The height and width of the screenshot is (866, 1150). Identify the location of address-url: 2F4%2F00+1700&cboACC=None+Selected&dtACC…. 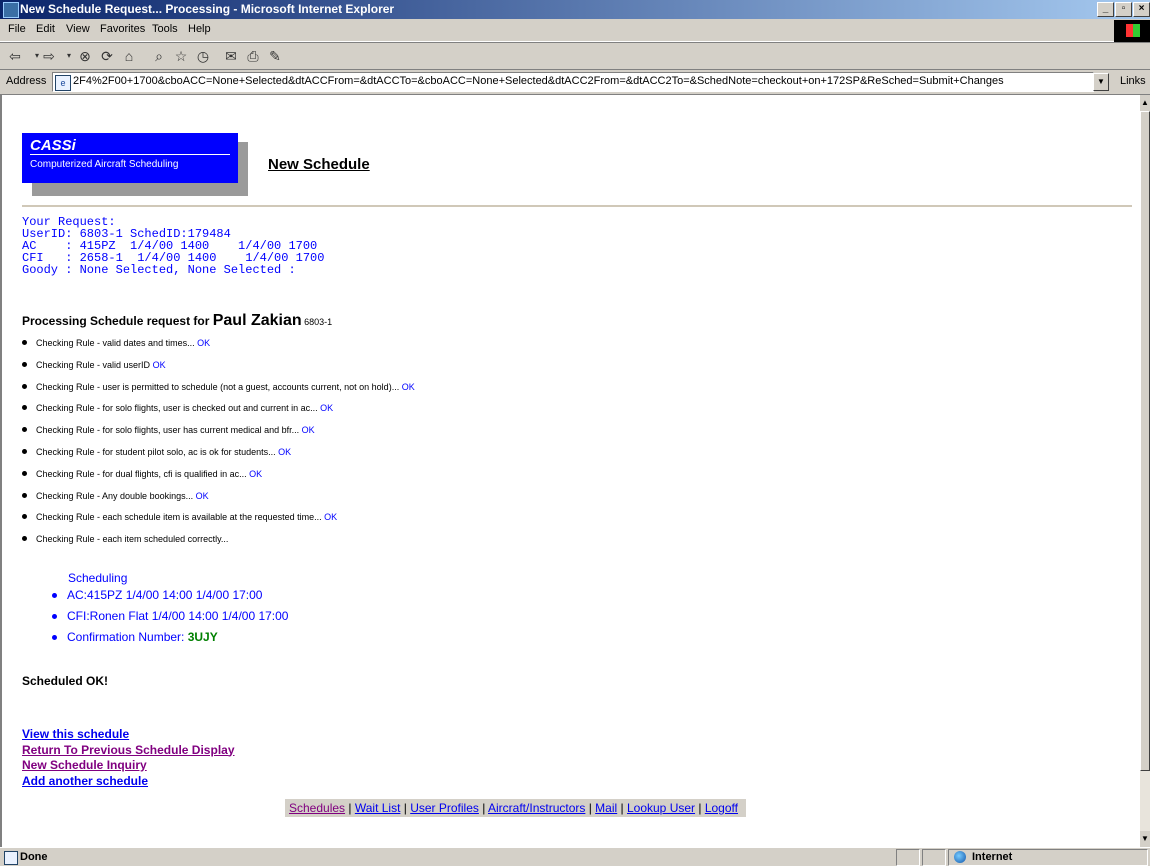
(538, 81).